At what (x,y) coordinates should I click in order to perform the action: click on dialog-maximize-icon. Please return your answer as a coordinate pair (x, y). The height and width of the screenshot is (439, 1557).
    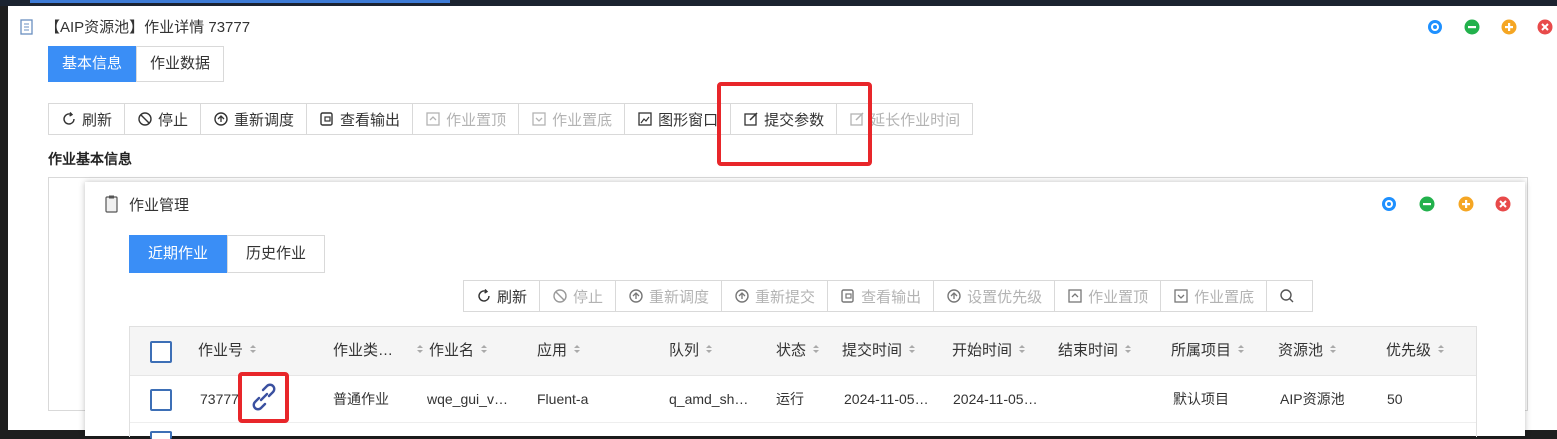
    Looking at the image, I should click on (1466, 204).